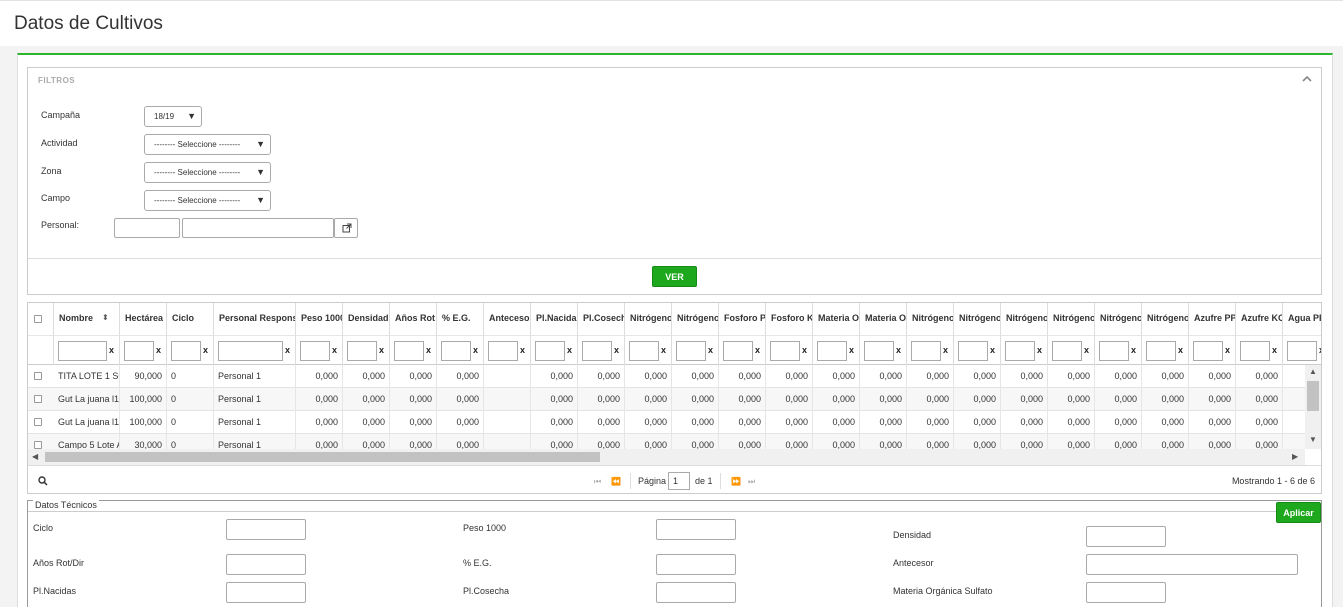 This screenshot has width=1343, height=607. Describe the element at coordinates (266, 564) in the screenshot. I see `anos-rot-input` at that location.